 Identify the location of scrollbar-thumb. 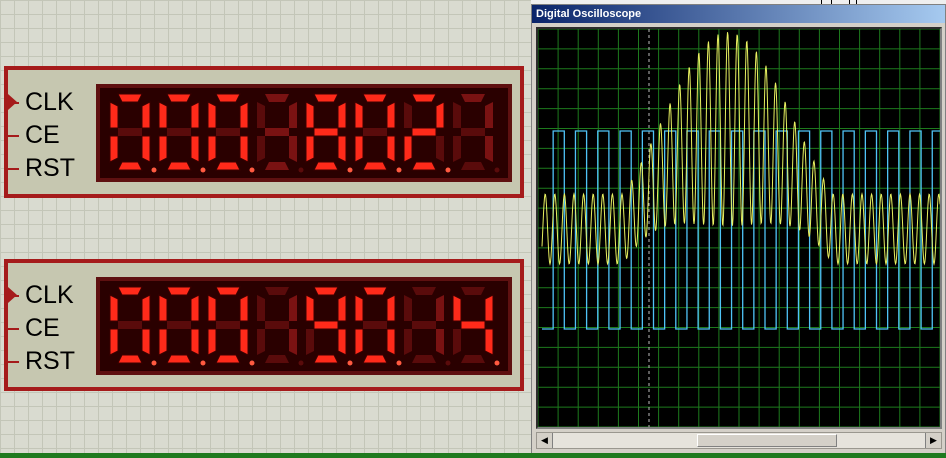
(767, 440).